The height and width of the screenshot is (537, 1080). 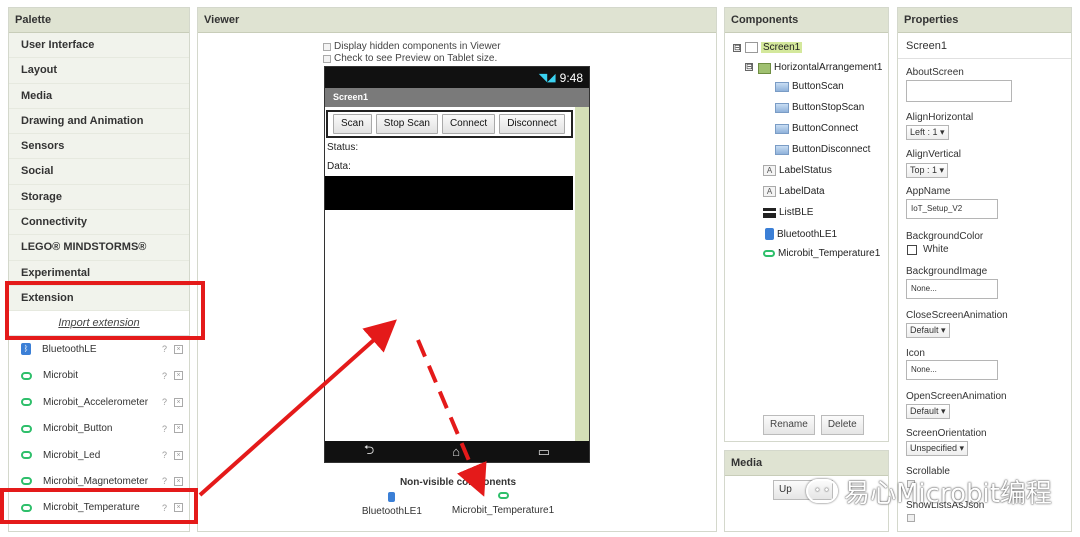 I want to click on scan-button: Scan, so click(x=352, y=124).